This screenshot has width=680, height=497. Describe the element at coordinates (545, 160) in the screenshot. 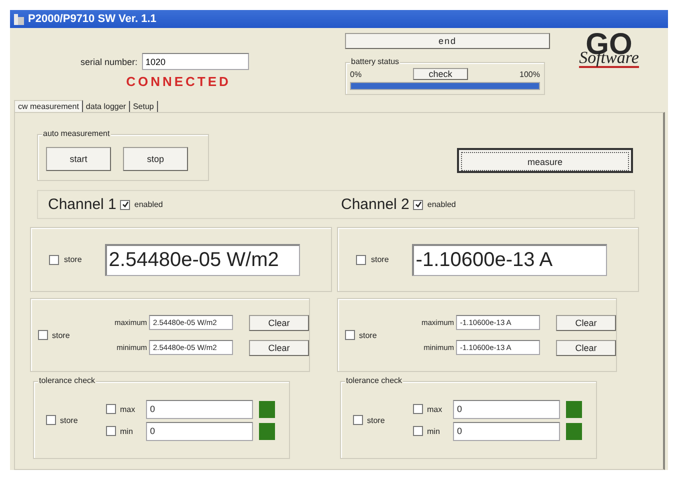

I see `measure-button: measure` at that location.